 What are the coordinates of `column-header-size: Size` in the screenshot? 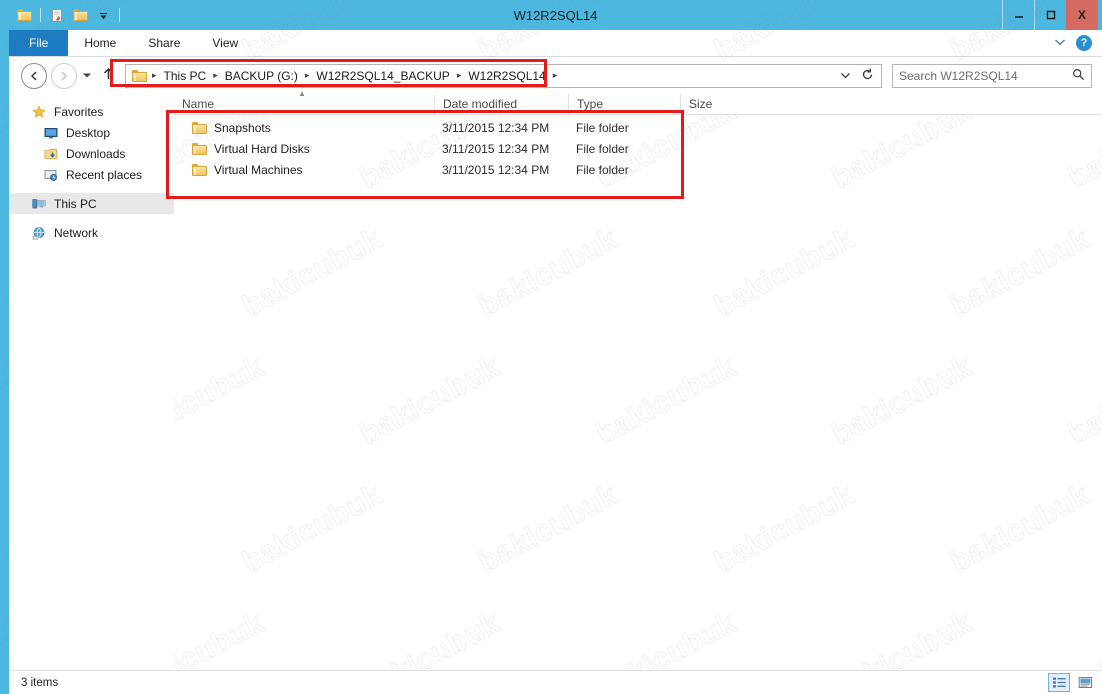 It's located at (725, 104).